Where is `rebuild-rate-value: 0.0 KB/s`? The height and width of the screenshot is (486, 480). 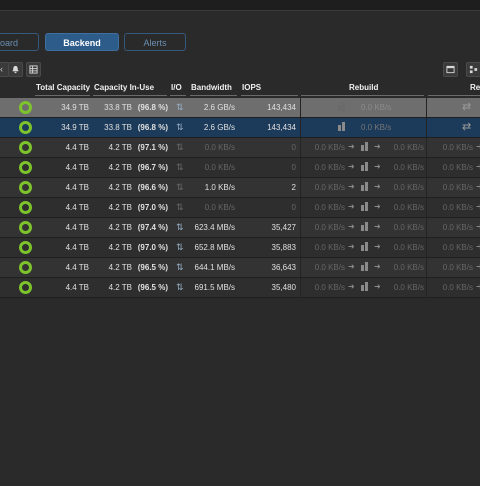
rebuild-rate-value: 0.0 KB/s is located at coordinates (376, 127).